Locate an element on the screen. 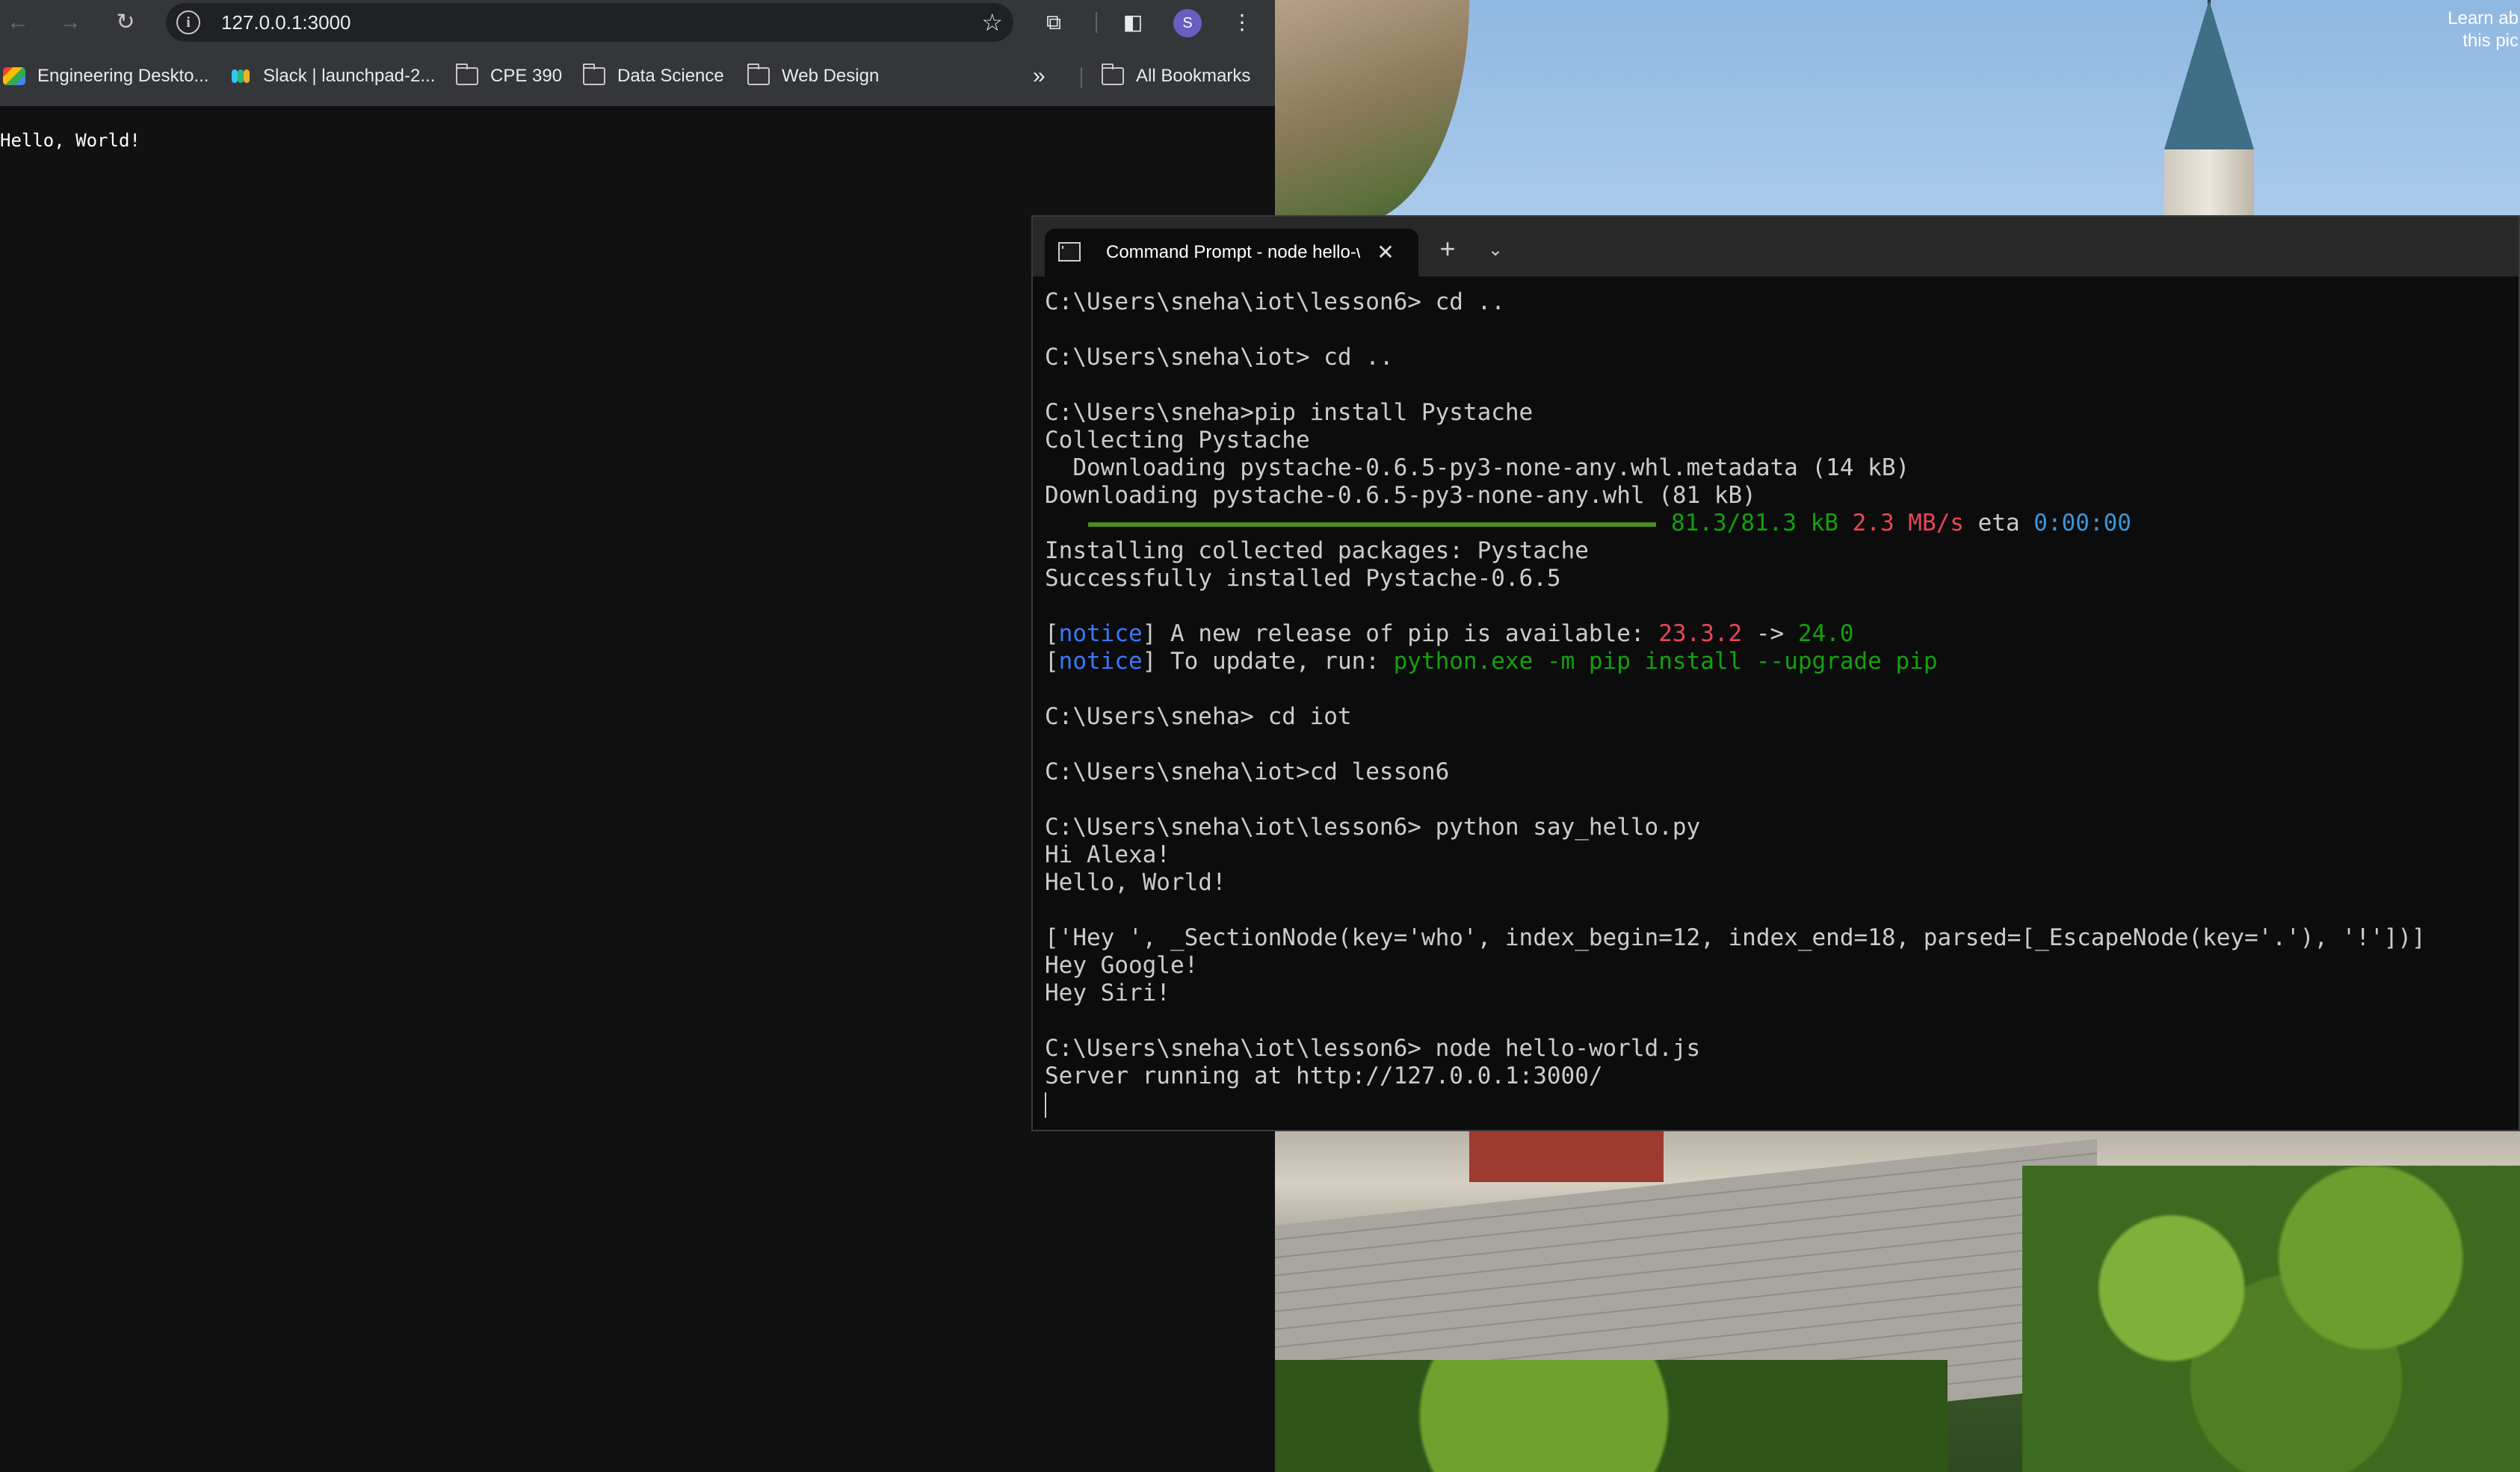 The width and height of the screenshot is (2520, 1472). bookmark-folder-cpe390: CPE 390 is located at coordinates (509, 76).